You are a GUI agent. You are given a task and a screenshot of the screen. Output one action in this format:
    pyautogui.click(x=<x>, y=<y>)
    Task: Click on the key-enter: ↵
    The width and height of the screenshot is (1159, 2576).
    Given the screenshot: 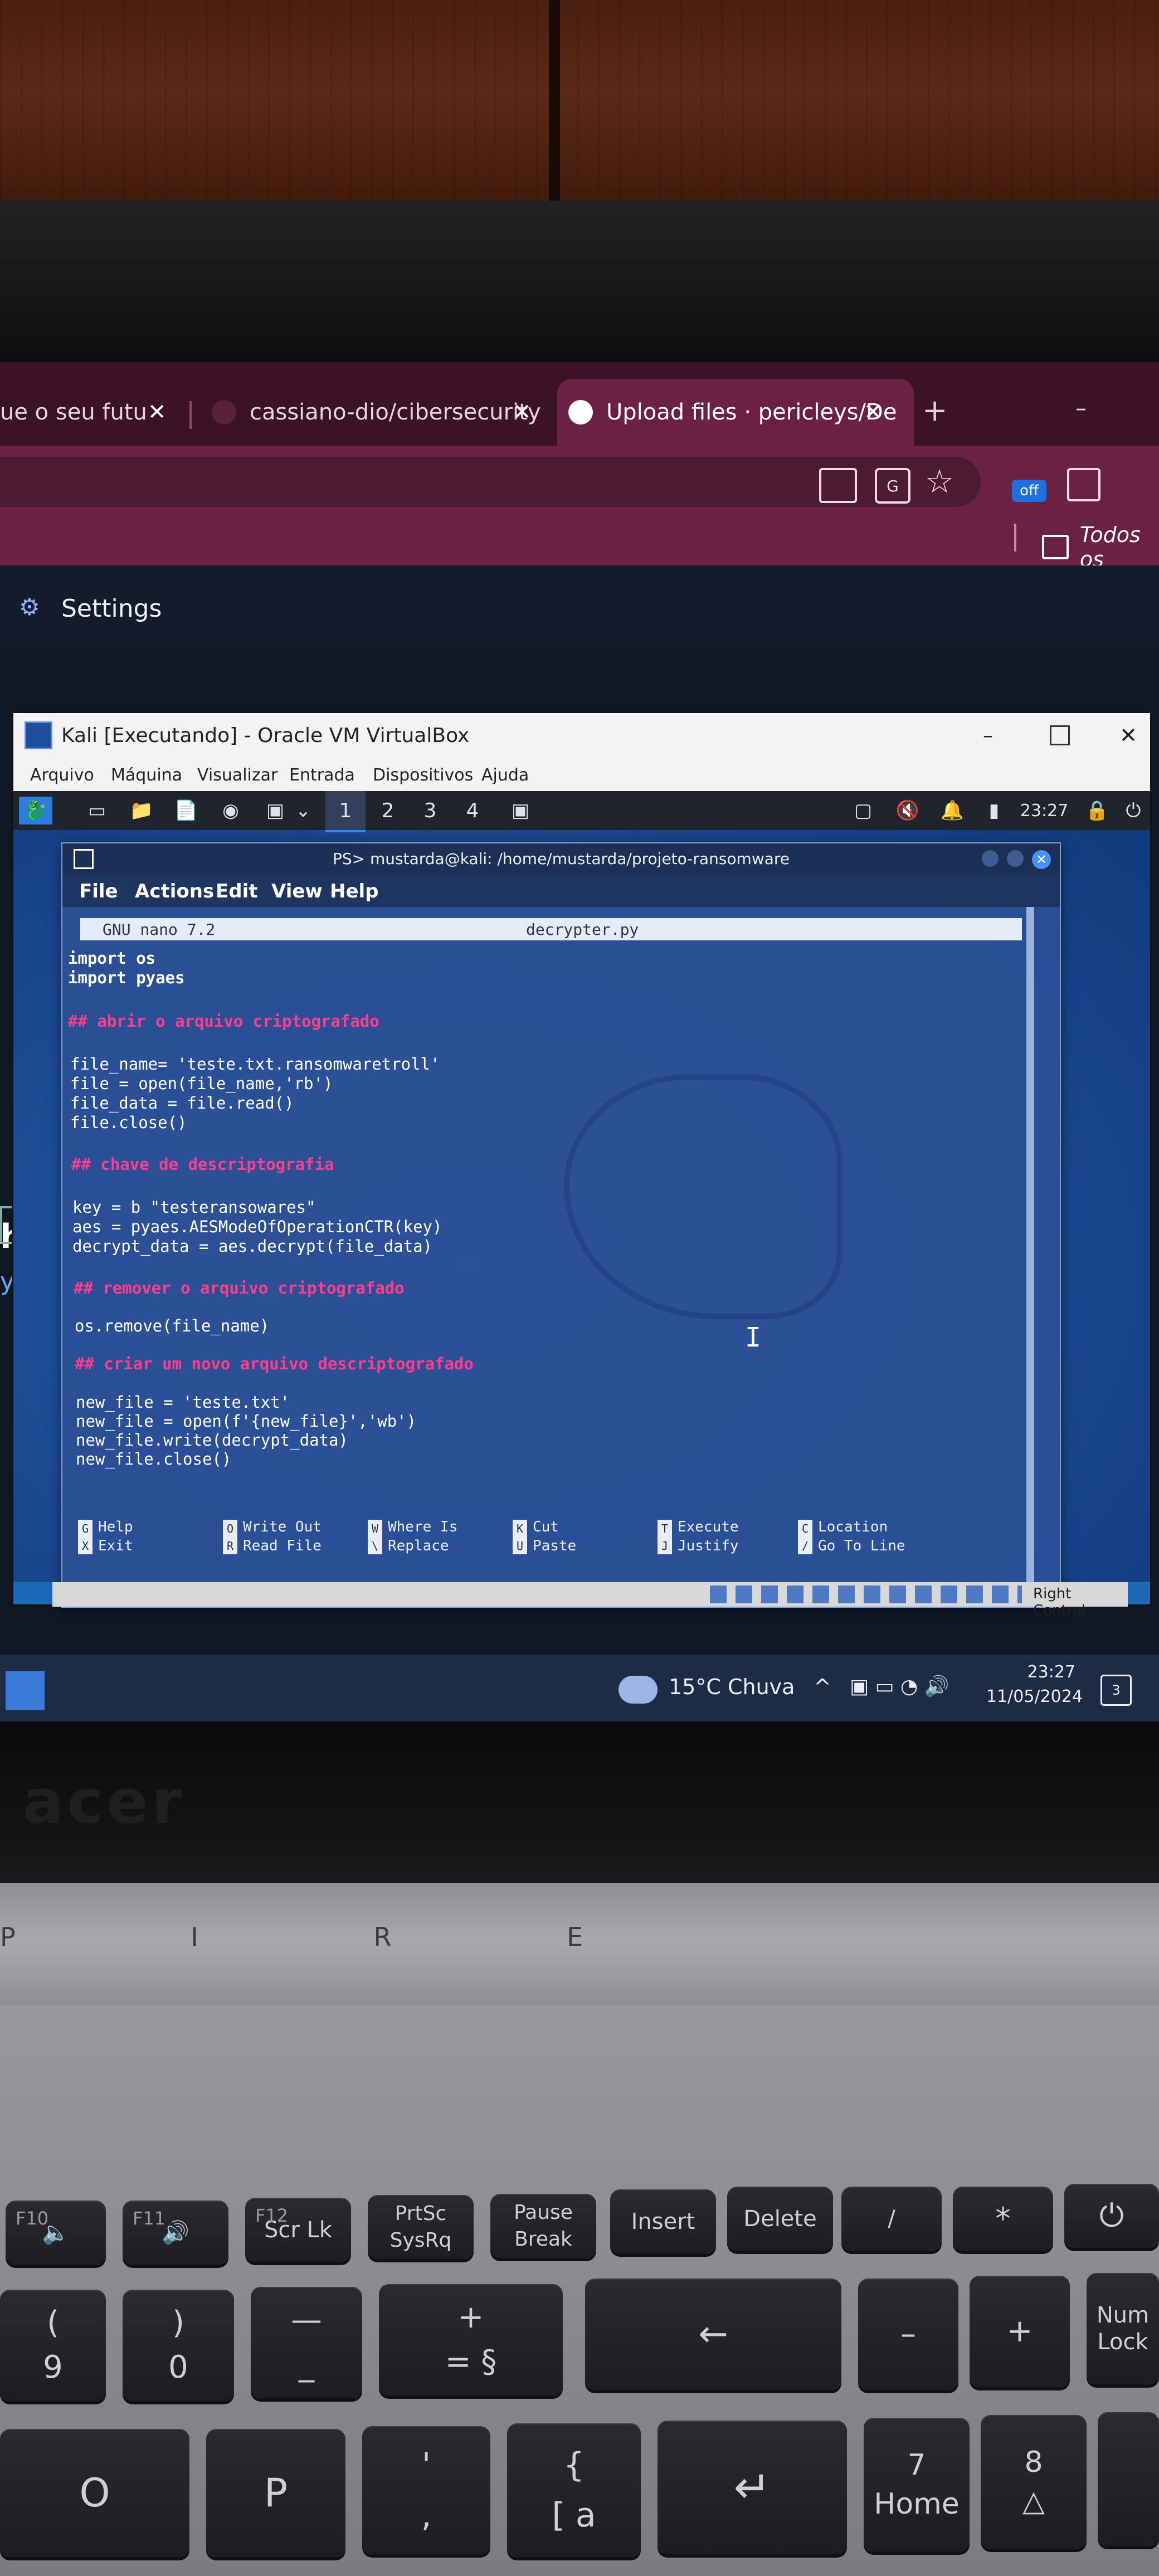 What is the action you would take?
    pyautogui.click(x=753, y=2487)
    